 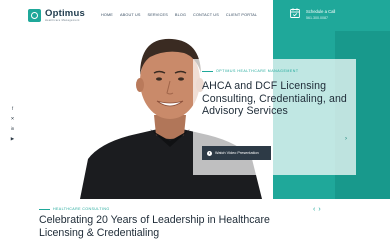 What do you see at coordinates (12, 108) in the screenshot?
I see `facebook-icon: f` at bounding box center [12, 108].